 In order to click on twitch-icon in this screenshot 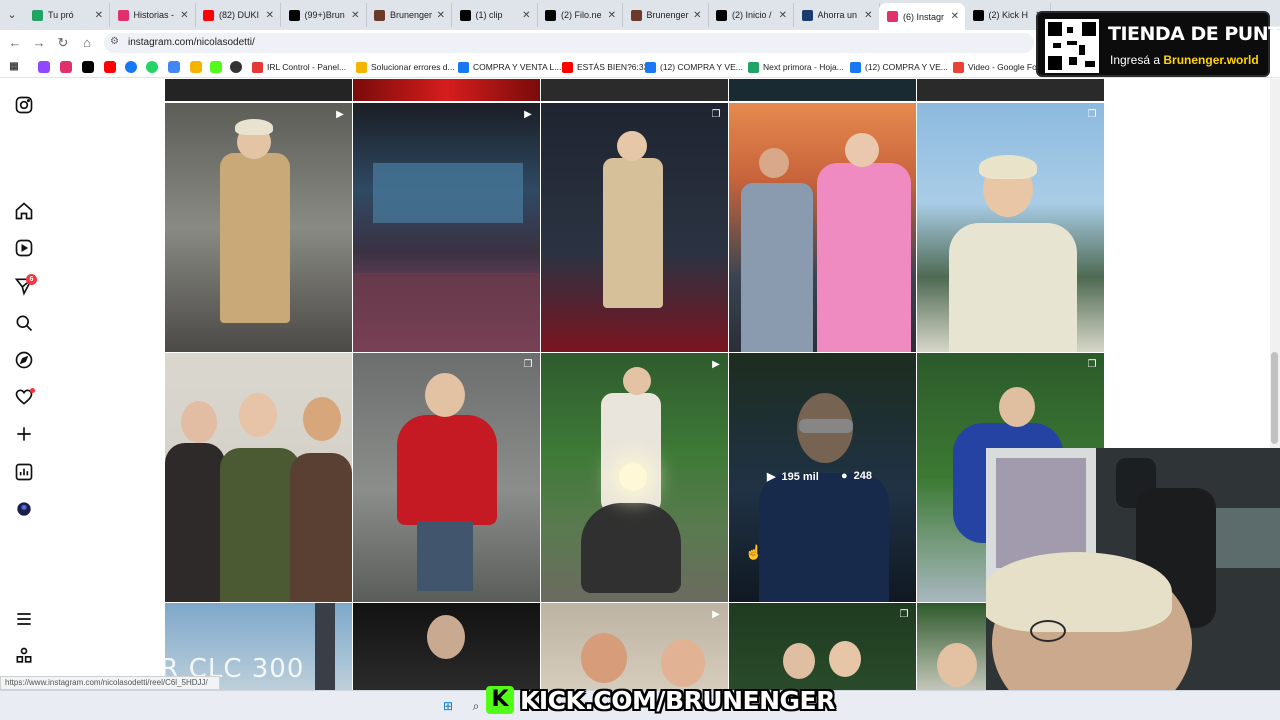, I will do `click(44, 67)`.